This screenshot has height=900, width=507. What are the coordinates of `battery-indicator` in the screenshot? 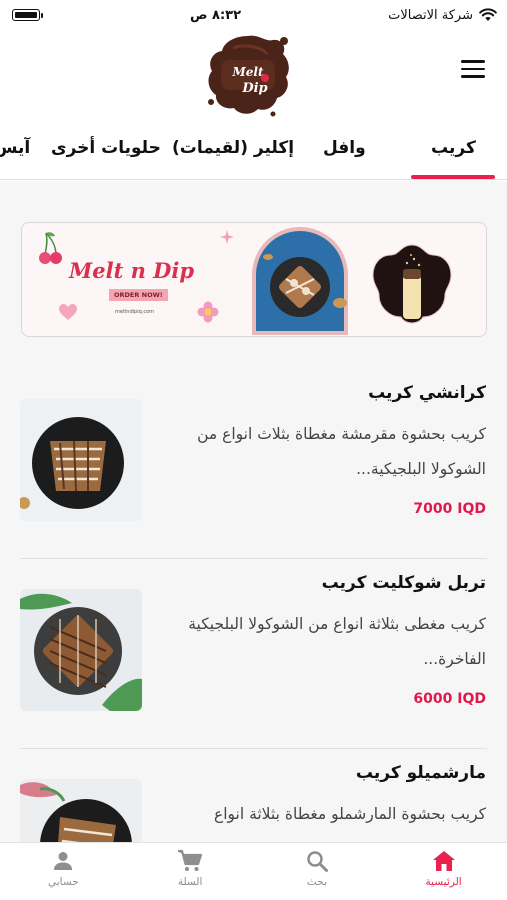 It's located at (26, 15).